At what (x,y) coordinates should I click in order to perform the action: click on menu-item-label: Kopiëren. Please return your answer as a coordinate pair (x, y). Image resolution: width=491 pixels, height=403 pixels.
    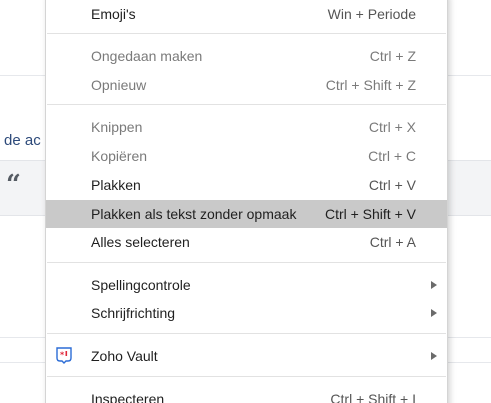
    Looking at the image, I should click on (119, 156).